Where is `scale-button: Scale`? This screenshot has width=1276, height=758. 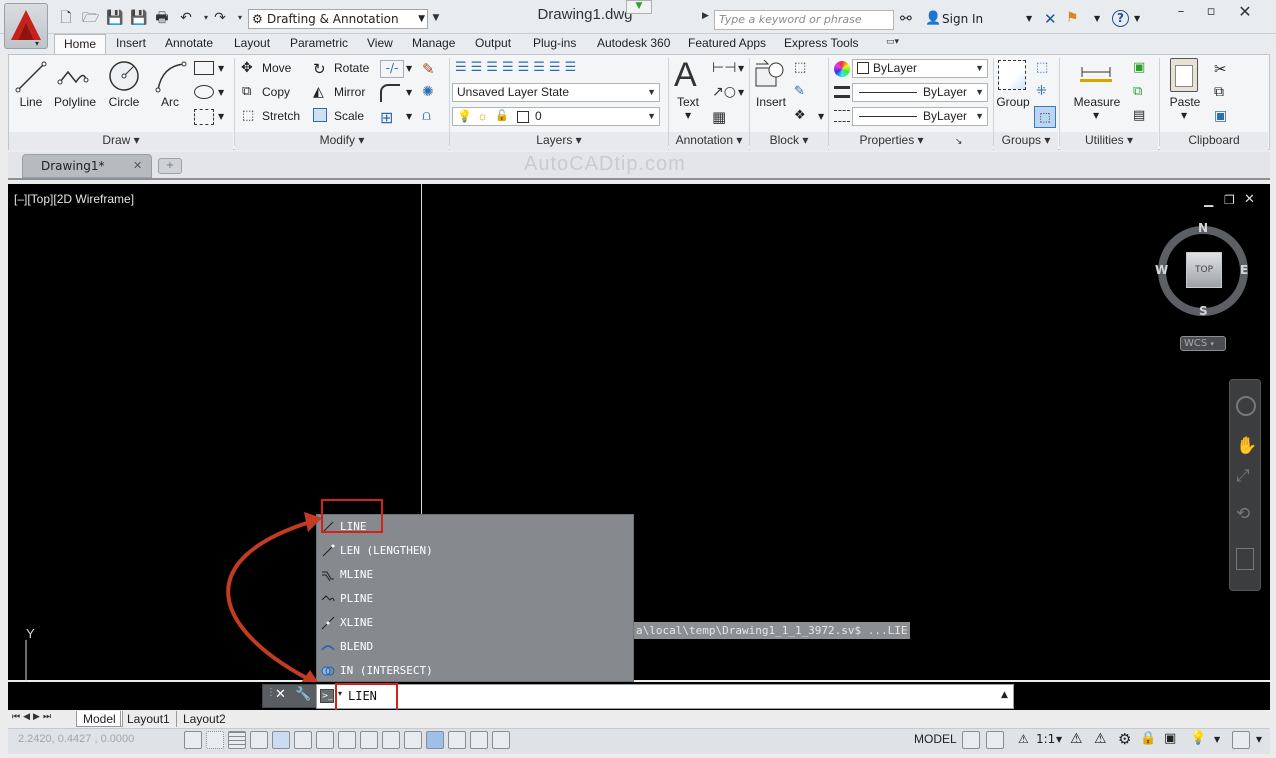
scale-button: Scale is located at coordinates (349, 116).